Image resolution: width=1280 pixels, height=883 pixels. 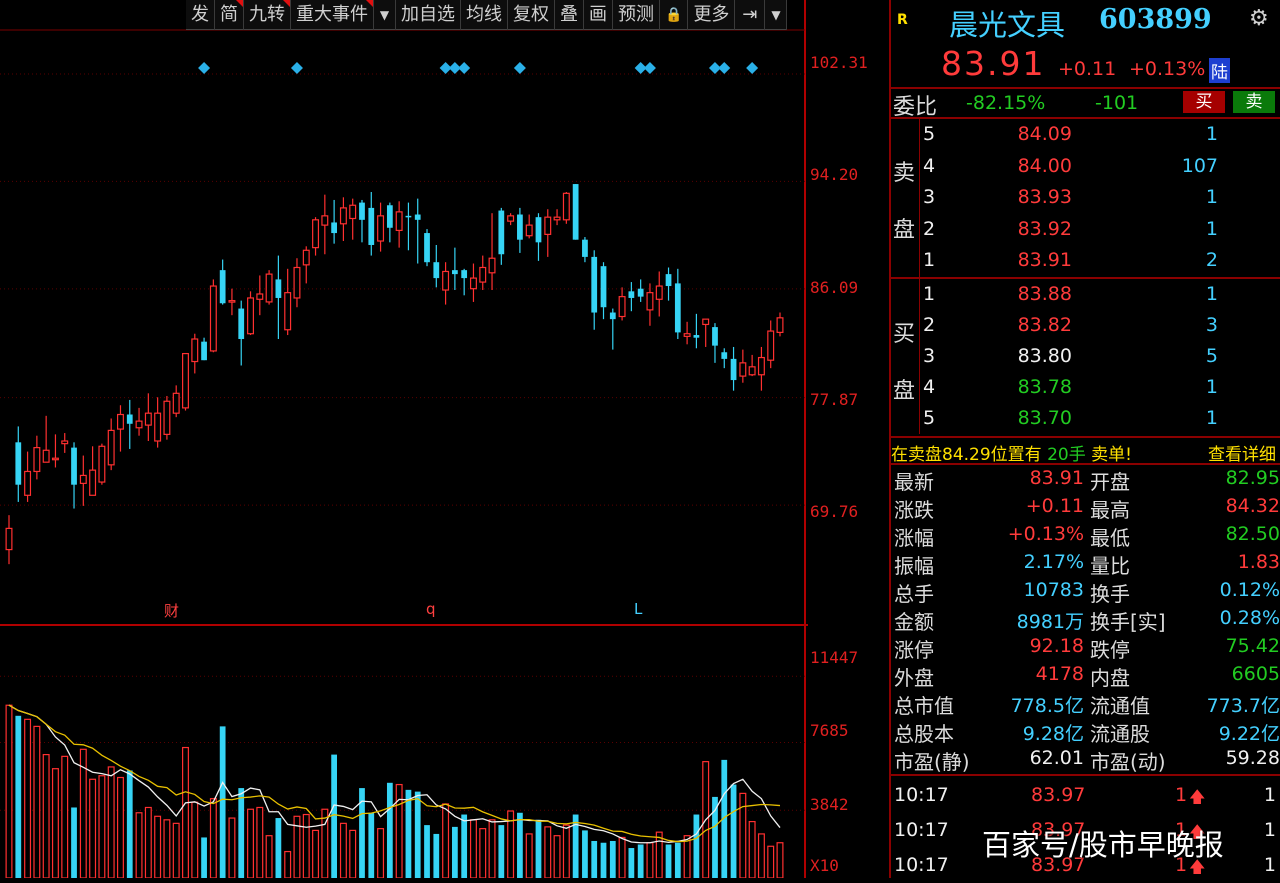 I want to click on lock-icon: 🔒, so click(x=674, y=15).